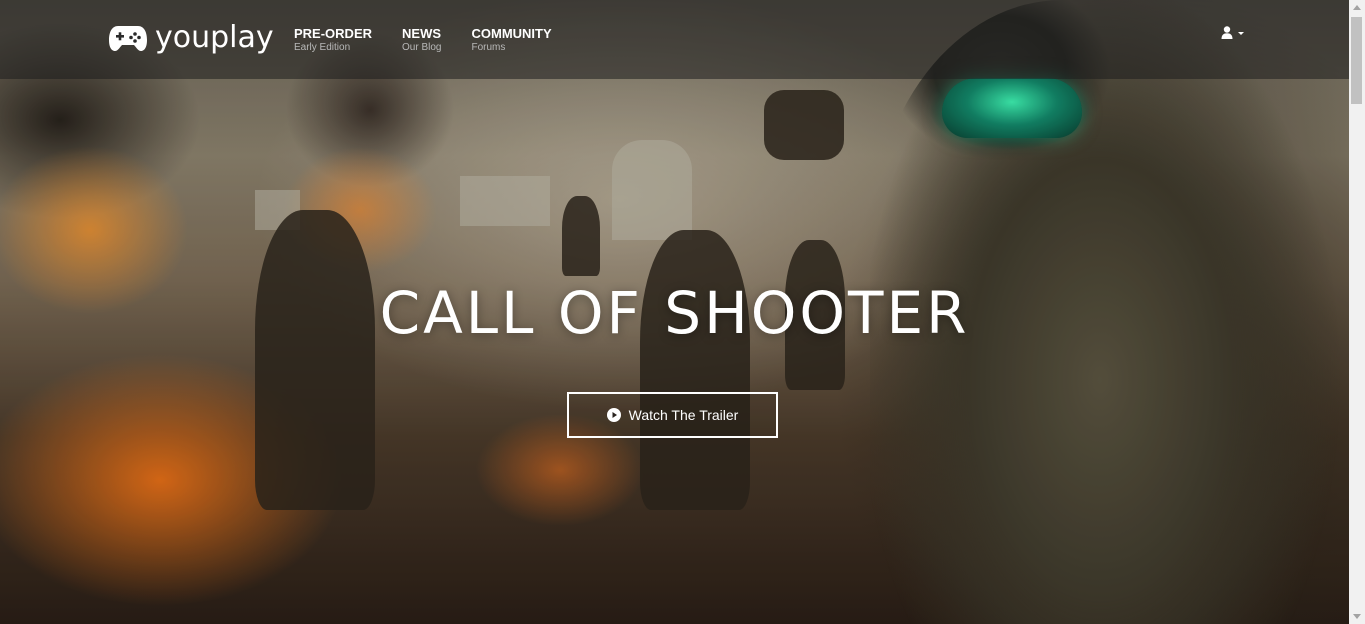  I want to click on nav-item-news: NEWS Our Blog, so click(421, 40).